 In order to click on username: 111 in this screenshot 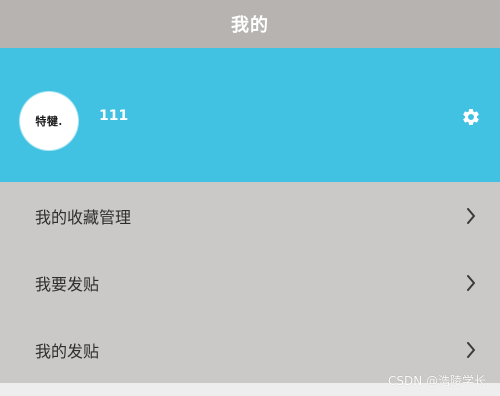, I will do `click(114, 116)`.